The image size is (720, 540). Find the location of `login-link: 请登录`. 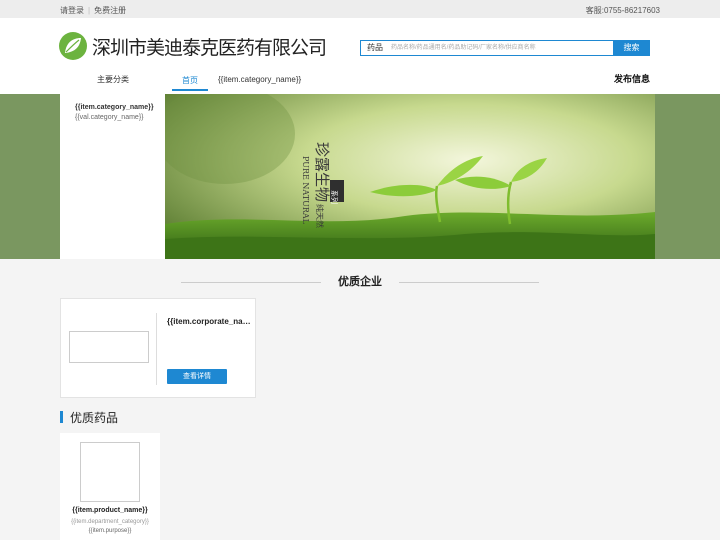

login-link: 请登录 is located at coordinates (72, 10).